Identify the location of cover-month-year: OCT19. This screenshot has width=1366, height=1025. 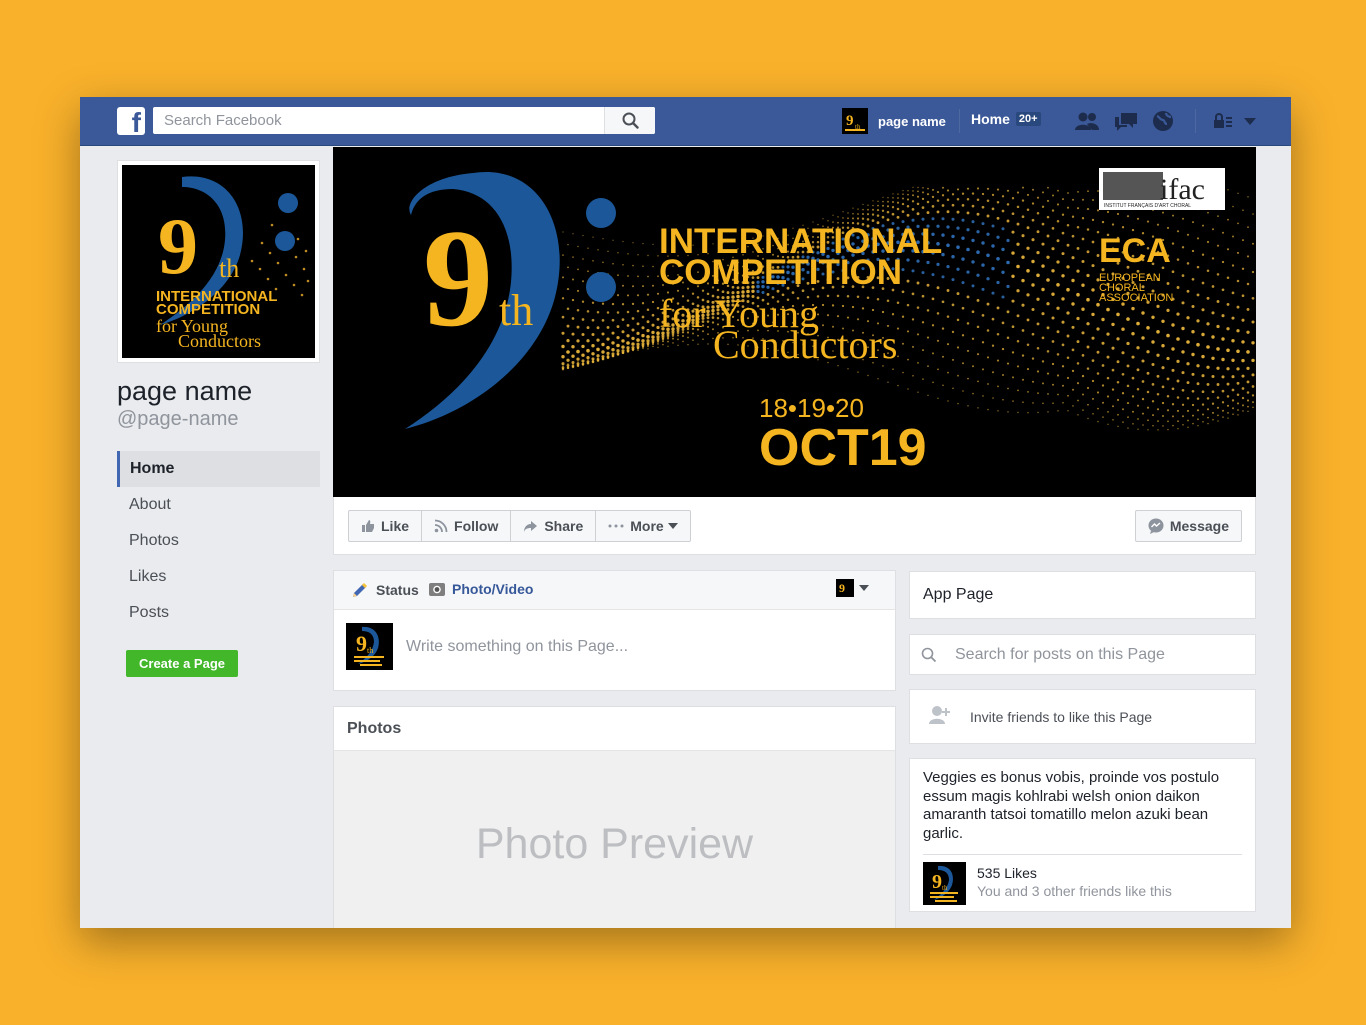
(843, 448).